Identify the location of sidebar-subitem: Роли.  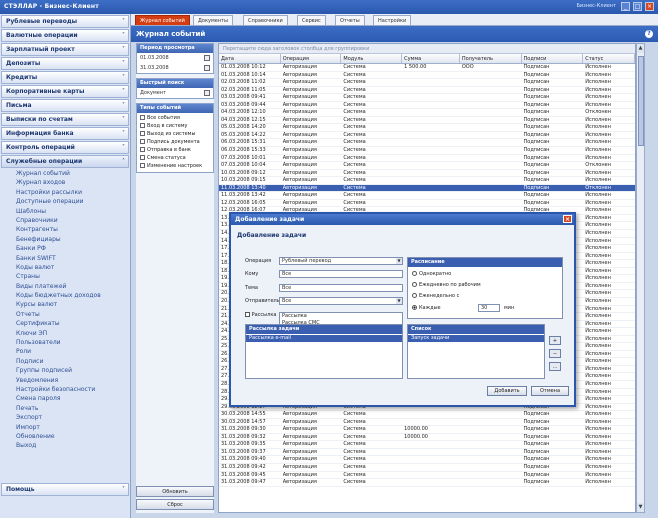
(73, 351).